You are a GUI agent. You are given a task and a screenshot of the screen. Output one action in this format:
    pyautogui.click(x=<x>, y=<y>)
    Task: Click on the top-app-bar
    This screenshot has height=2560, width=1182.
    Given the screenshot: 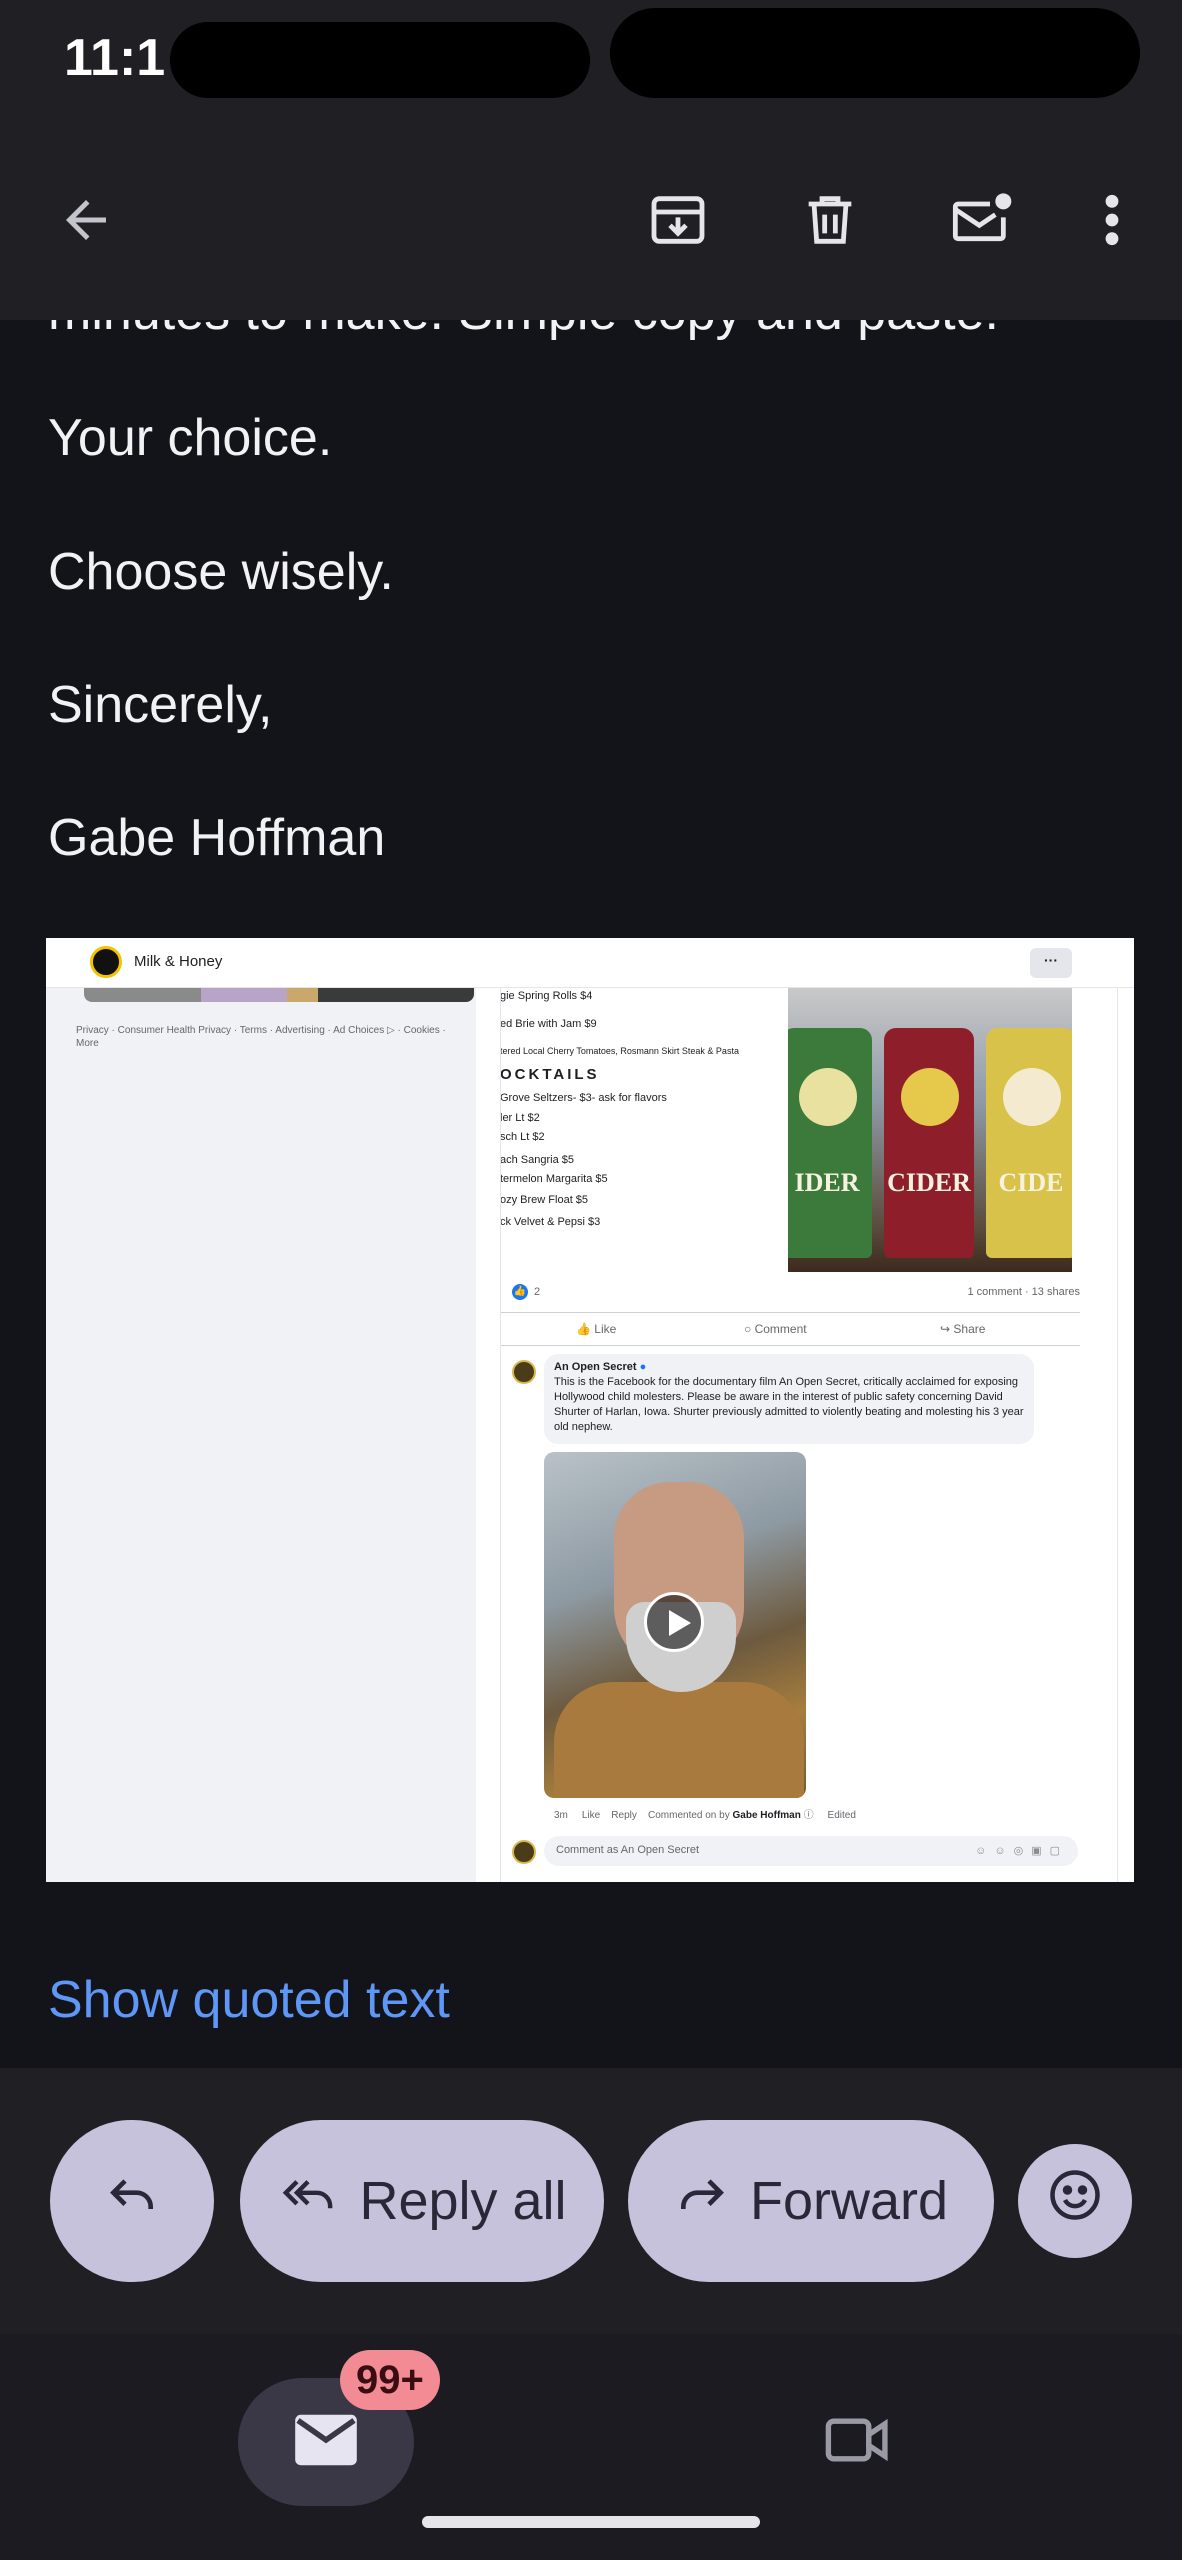 What is the action you would take?
    pyautogui.click(x=591, y=220)
    